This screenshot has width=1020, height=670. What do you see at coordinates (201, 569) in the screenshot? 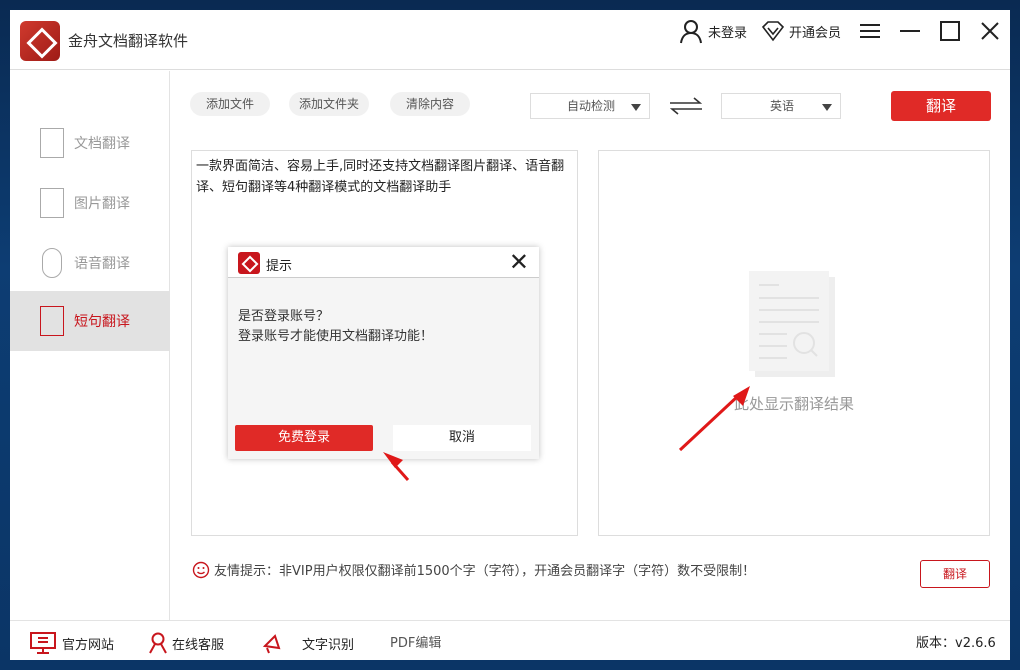
I see `smiley-icon` at bounding box center [201, 569].